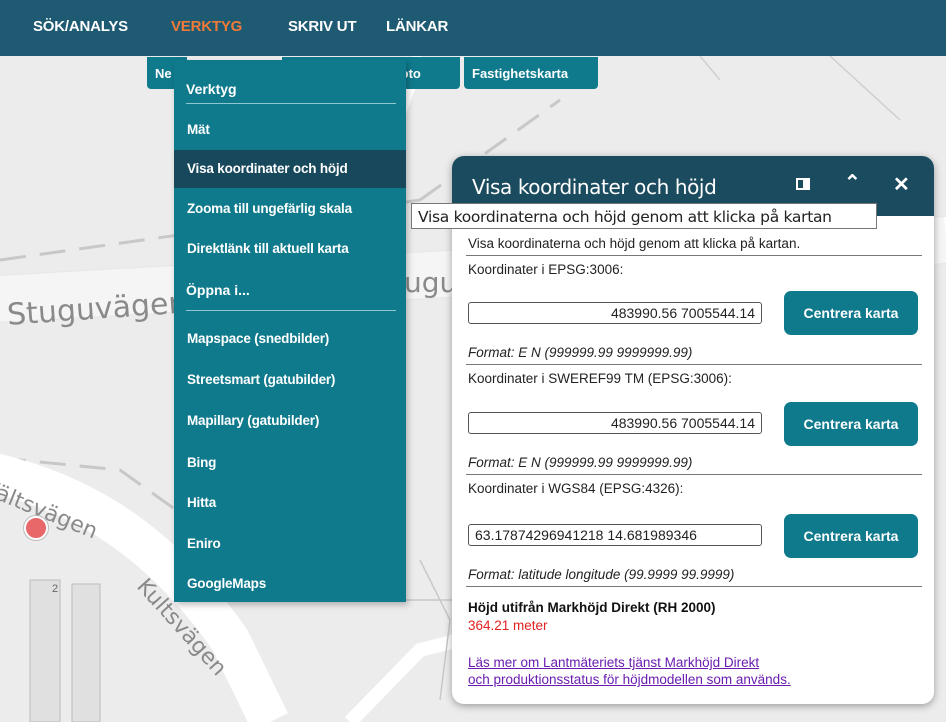 This screenshot has width=946, height=722. I want to click on top-navigation-bar: SÖK/ANALYS VERKTYG SKRIV UT LÄNKAR, so click(473, 28).